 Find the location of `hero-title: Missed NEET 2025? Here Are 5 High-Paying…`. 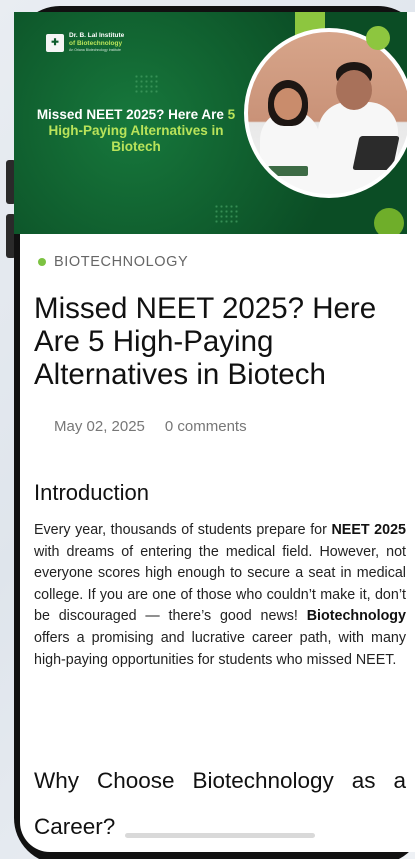

hero-title: Missed NEET 2025? Here Are 5 High-Paying… is located at coordinates (136, 131).